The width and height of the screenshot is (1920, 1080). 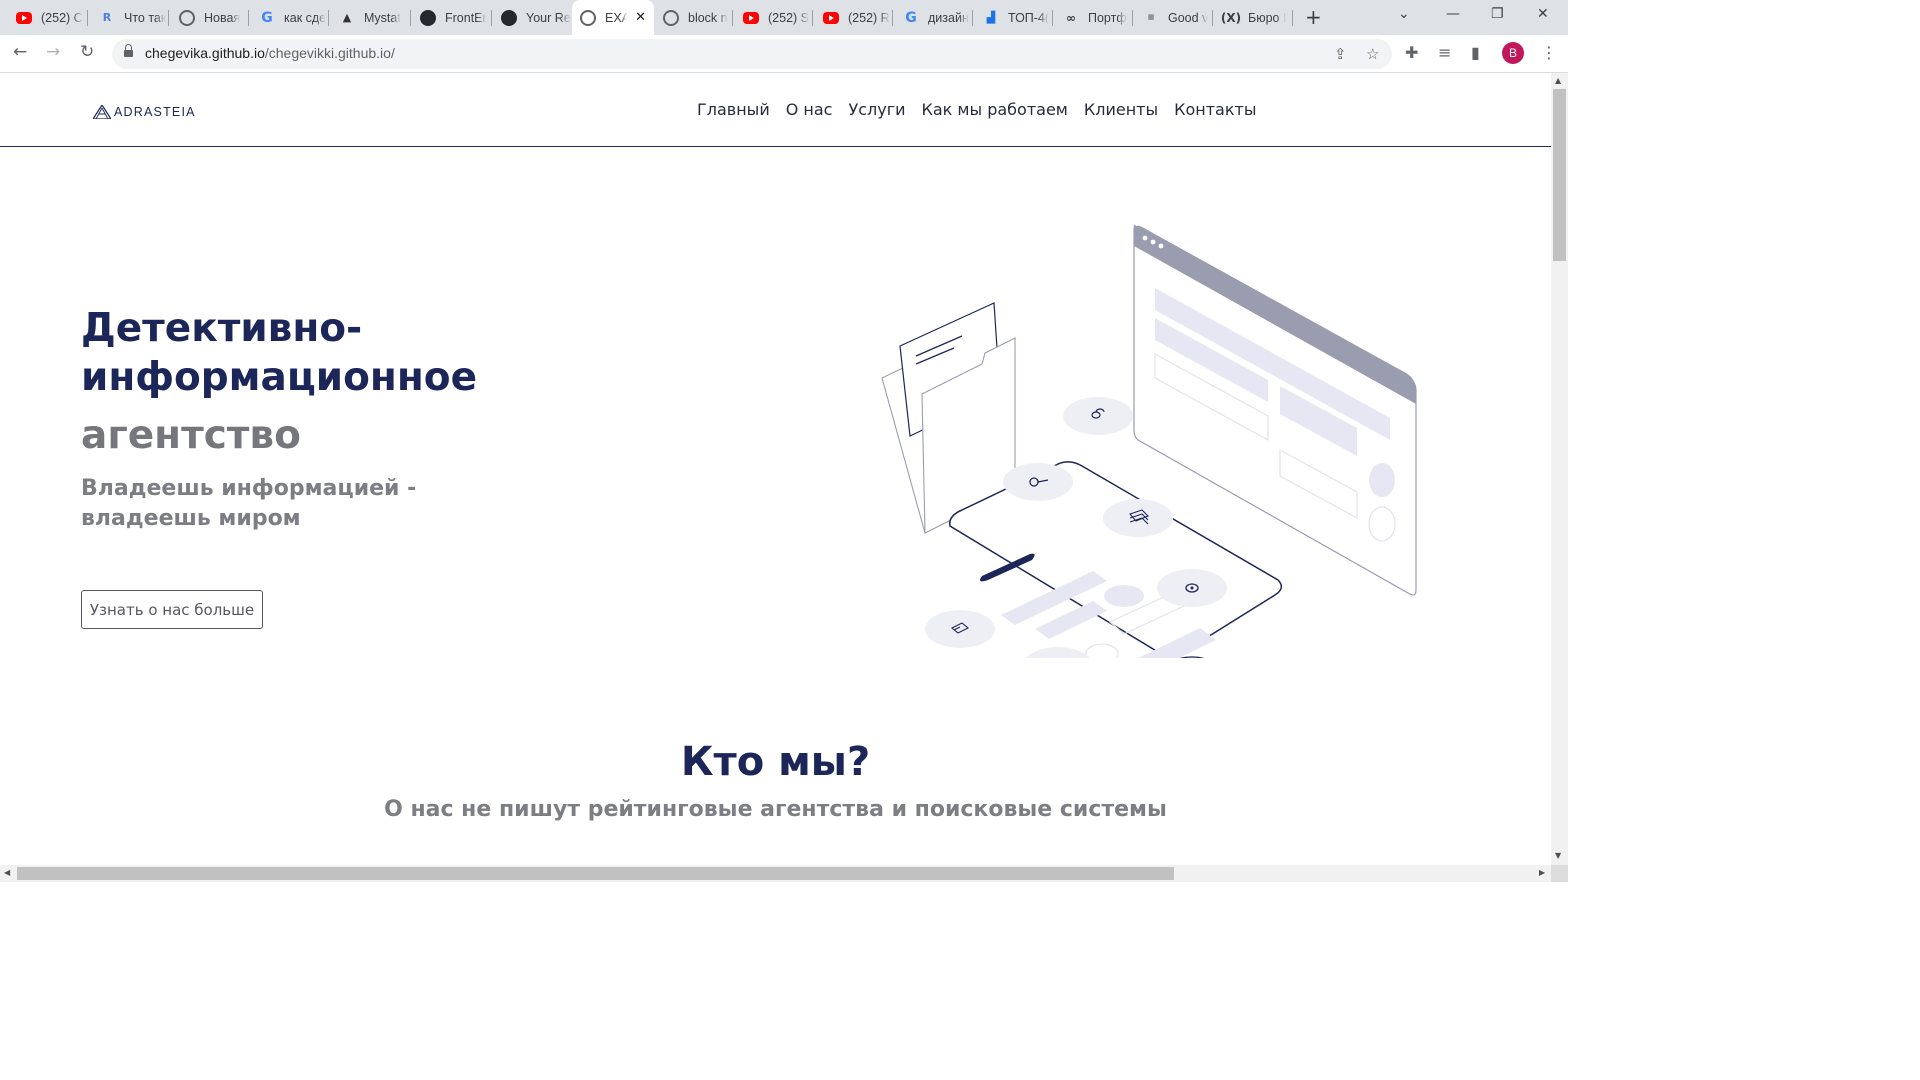 I want to click on learn-more-button: Узнать о нас больше, so click(x=172, y=609).